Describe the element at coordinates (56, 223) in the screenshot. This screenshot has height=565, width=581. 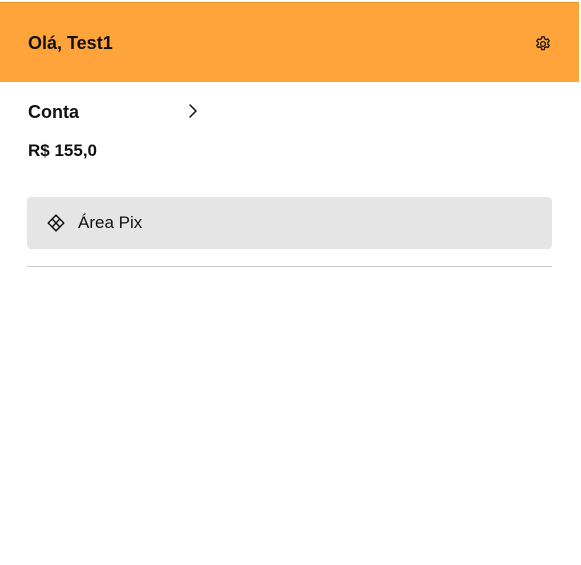
I see `pix-icon` at that location.